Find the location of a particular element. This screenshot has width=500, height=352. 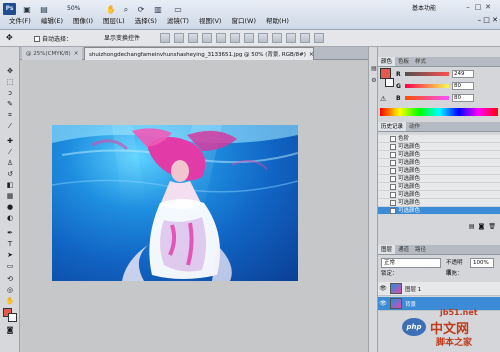

distribute-right-icon is located at coordinates (319, 38).